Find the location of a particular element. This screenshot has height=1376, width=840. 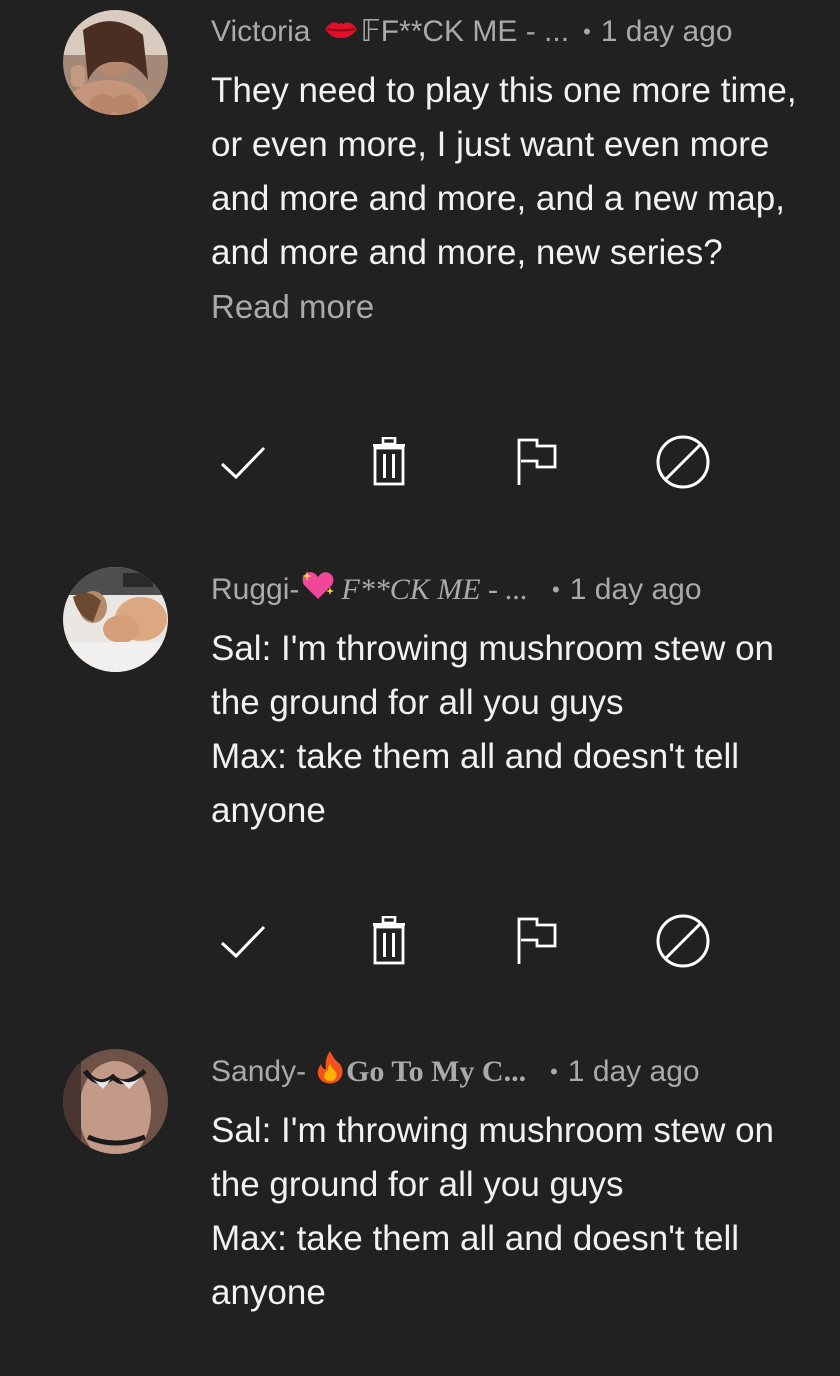

author-name: Sandy- is located at coordinates (258, 1072).